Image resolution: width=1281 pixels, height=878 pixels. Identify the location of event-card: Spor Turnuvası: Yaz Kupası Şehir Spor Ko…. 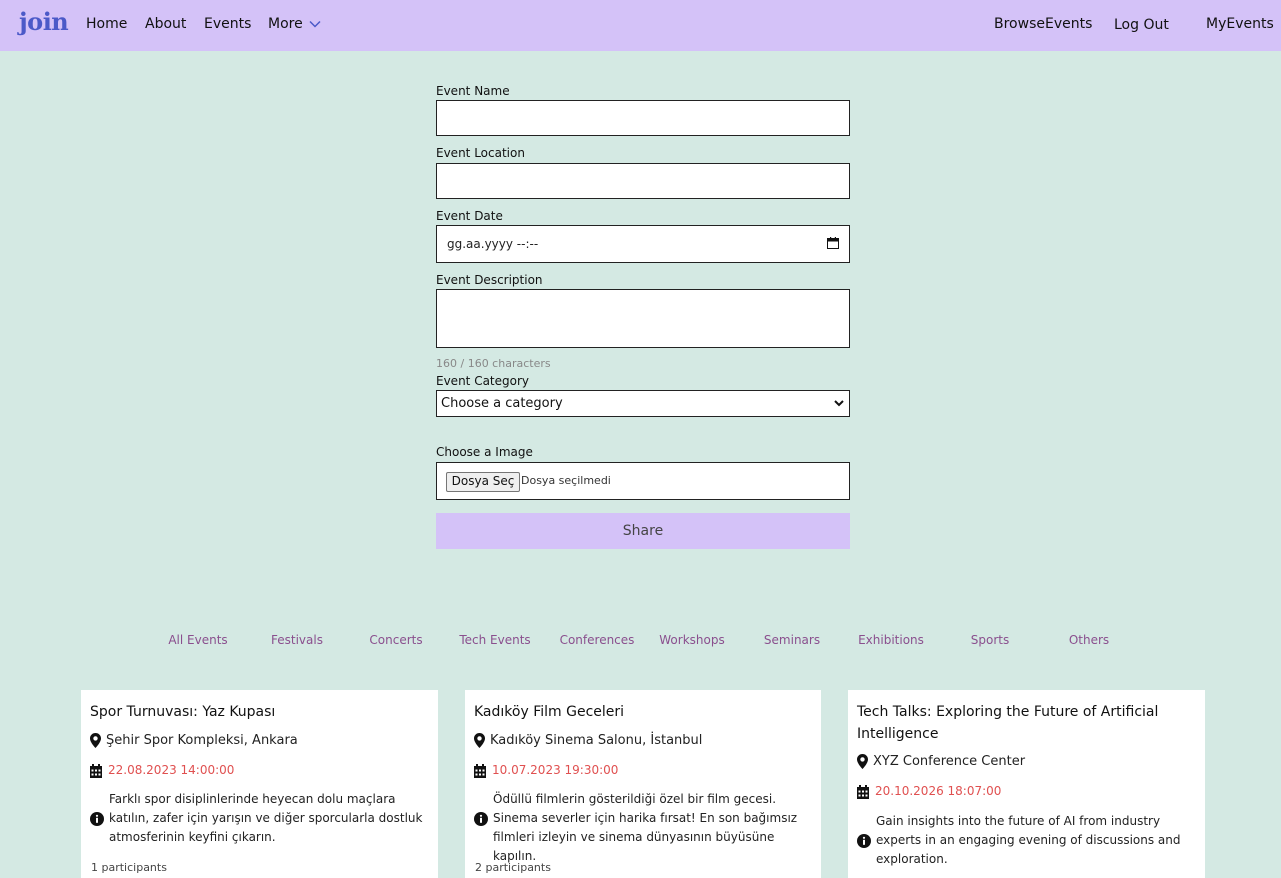
(259, 784).